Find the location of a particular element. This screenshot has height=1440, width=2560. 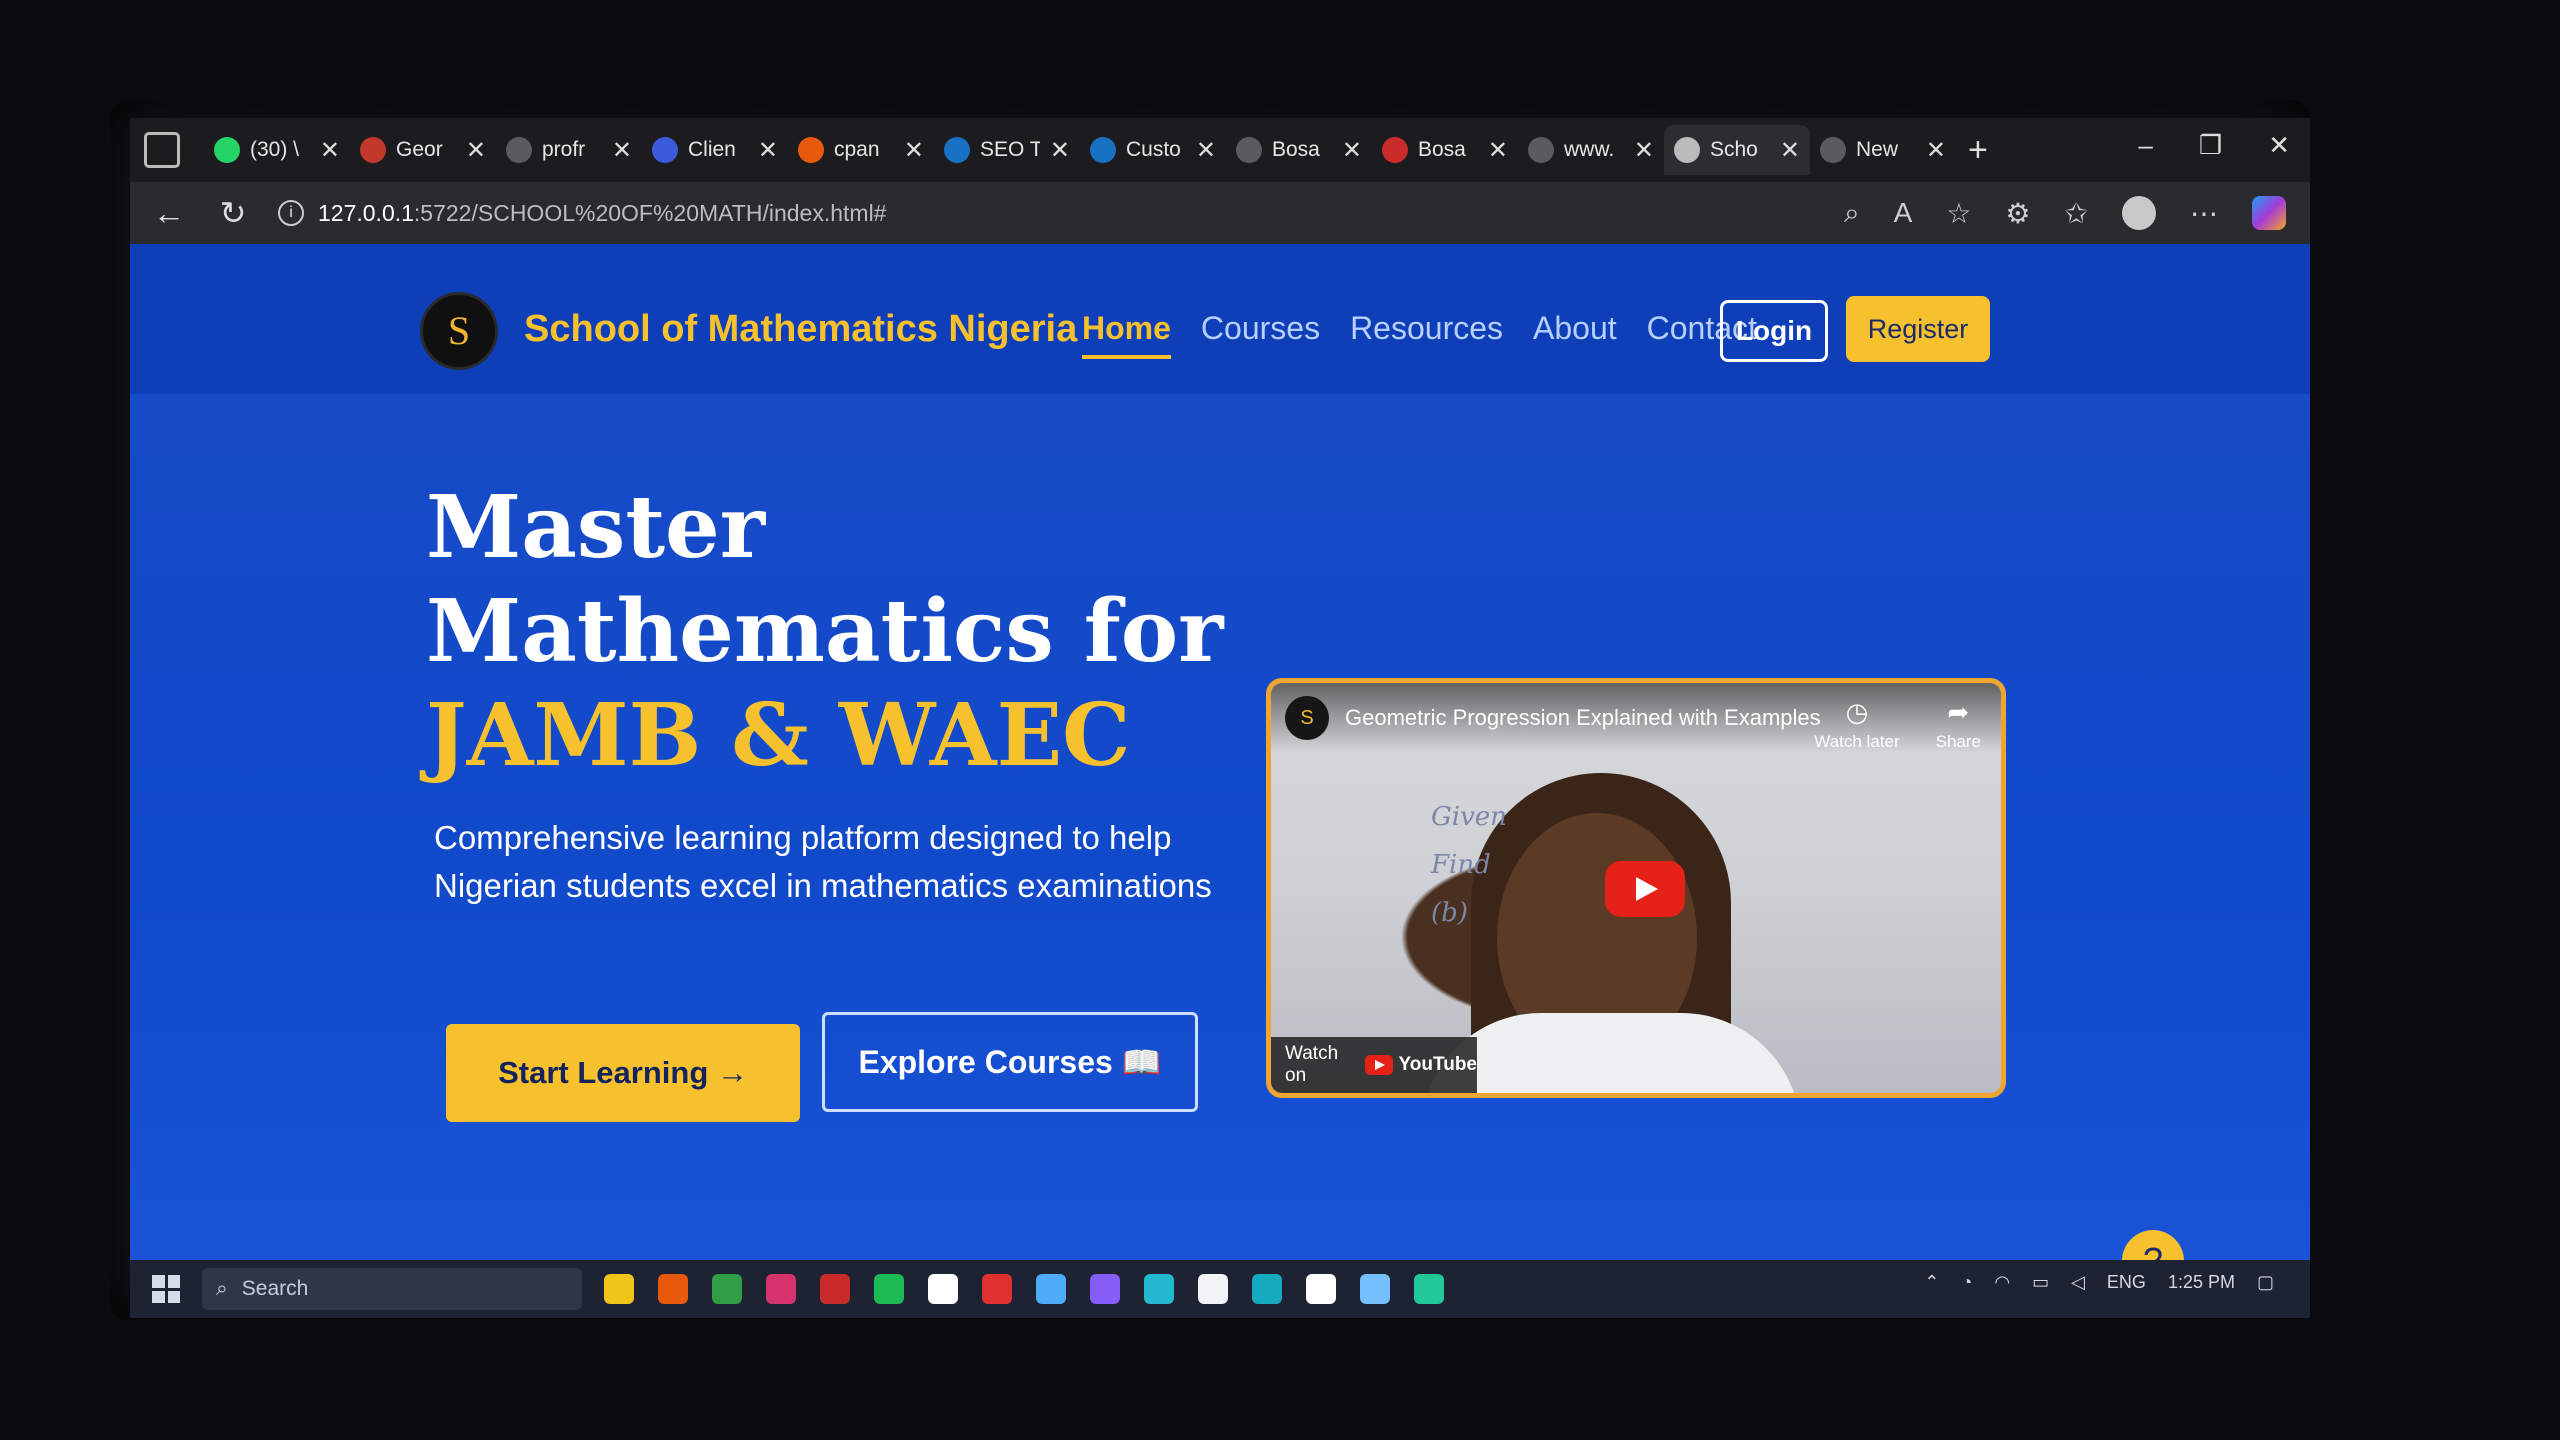

minimize-icon: – is located at coordinates (2145, 145).